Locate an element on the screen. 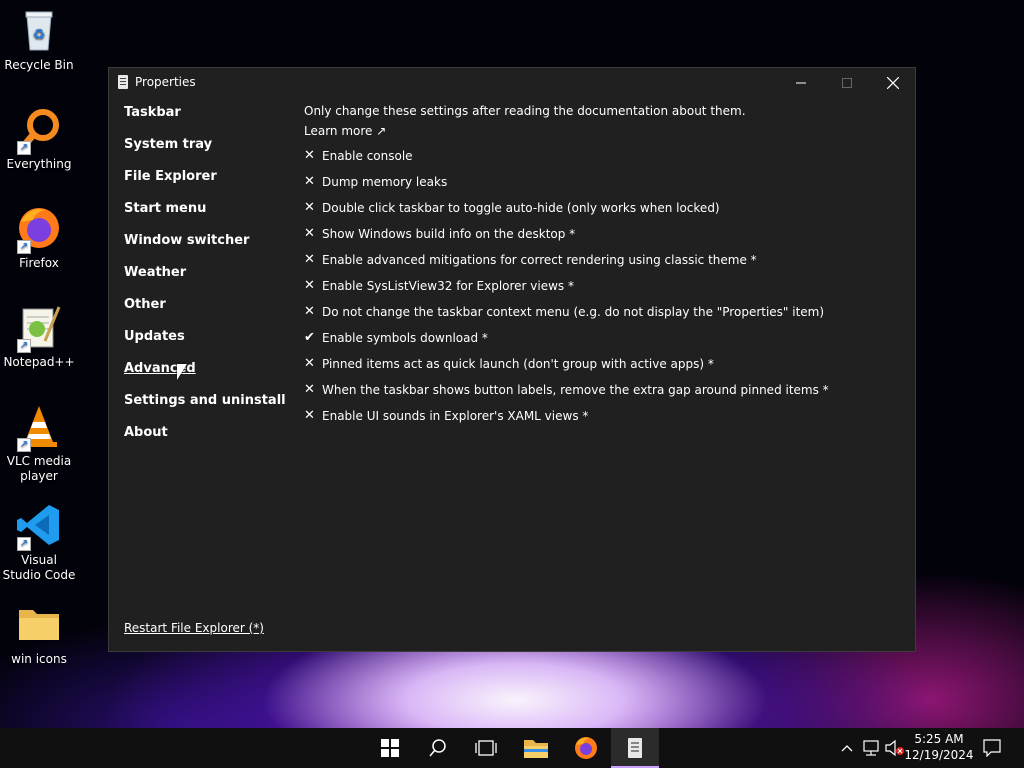 The image size is (1024, 768). search-icon is located at coordinates (437, 748).